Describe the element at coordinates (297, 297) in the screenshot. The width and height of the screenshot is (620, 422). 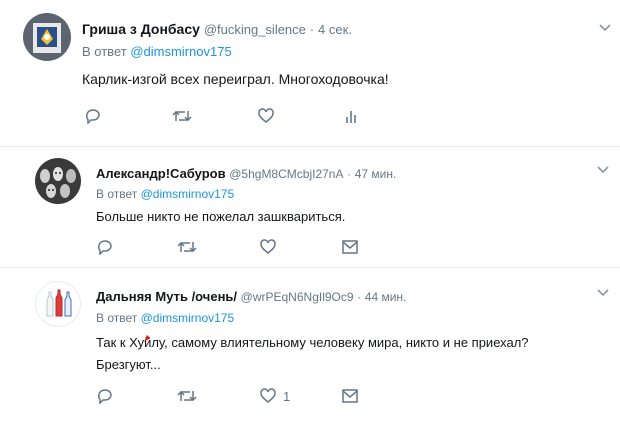
I see `user-handle: @wrPEqN6NgIl9Oc9` at that location.